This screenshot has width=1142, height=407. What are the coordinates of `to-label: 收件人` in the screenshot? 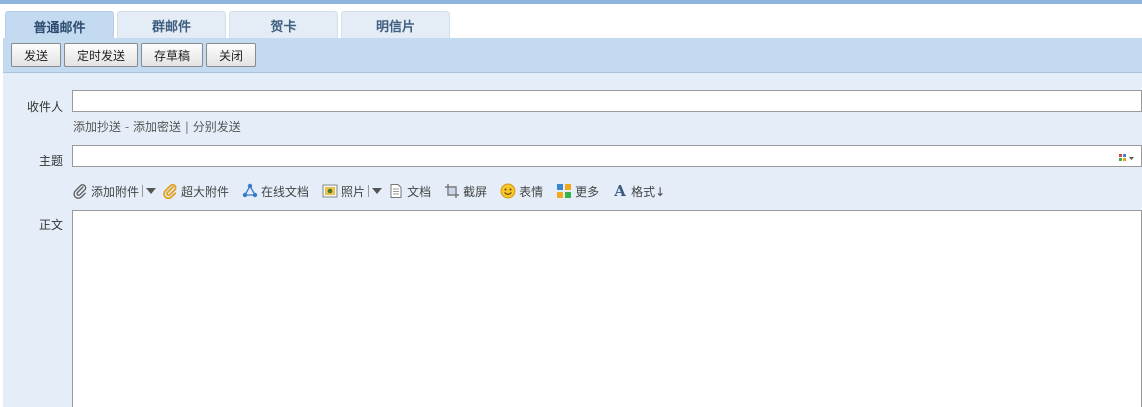 It's located at (44, 107).